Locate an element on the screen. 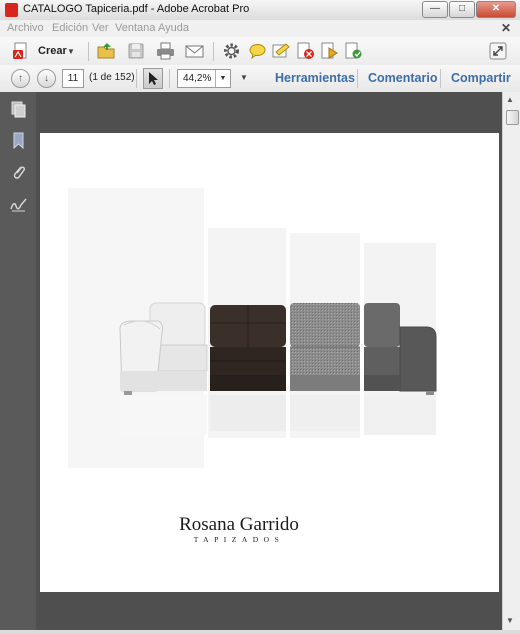 The width and height of the screenshot is (520, 634). scrollbar-thumb is located at coordinates (512, 117).